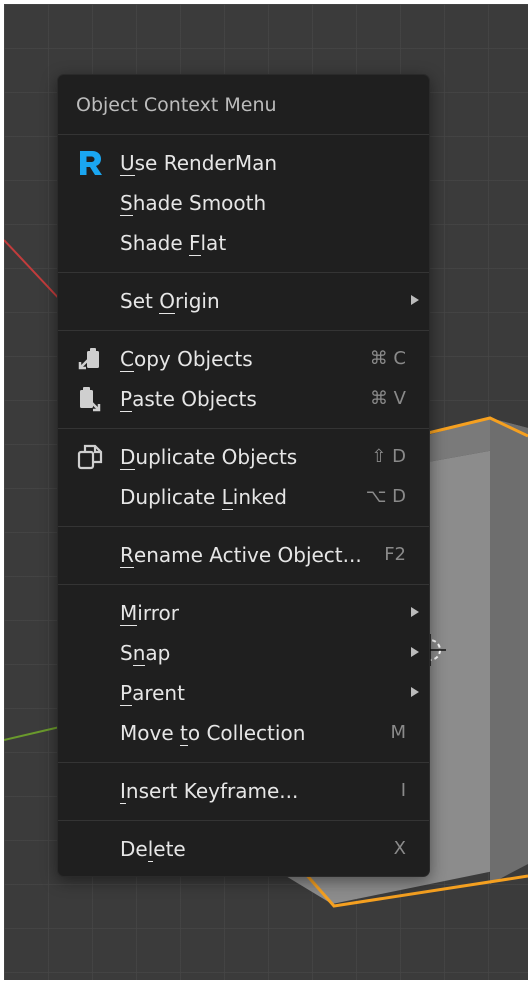  I want to click on menu-item-mirror: Mirror, so click(243, 613).